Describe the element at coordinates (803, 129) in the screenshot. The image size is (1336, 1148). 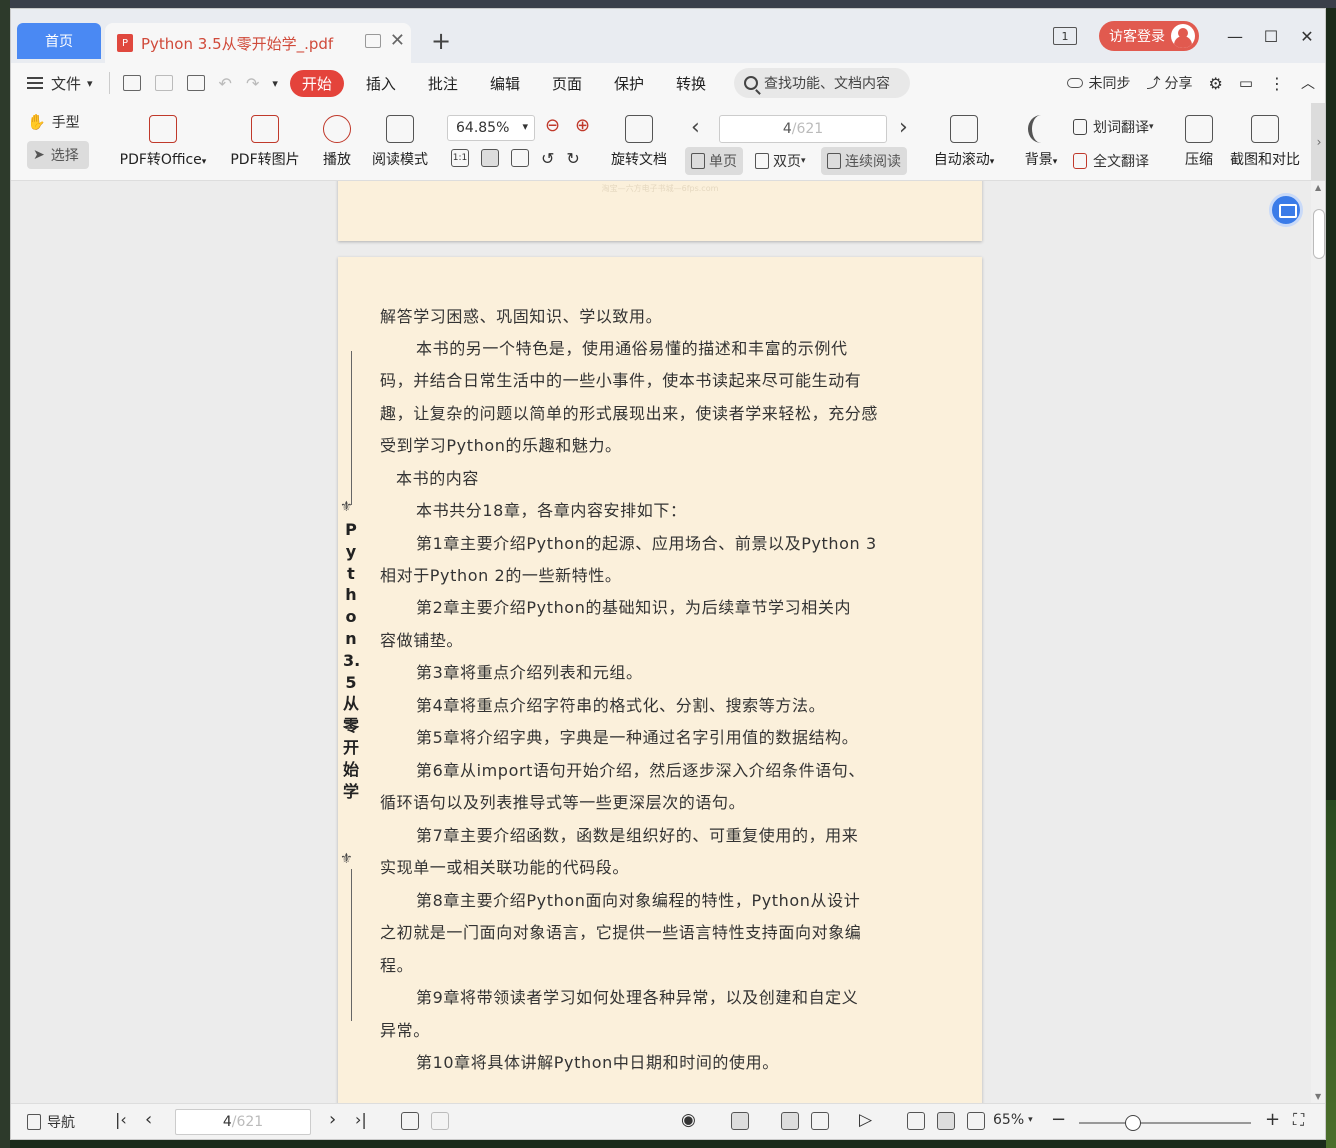
I see `page-number-input: 4/621` at that location.